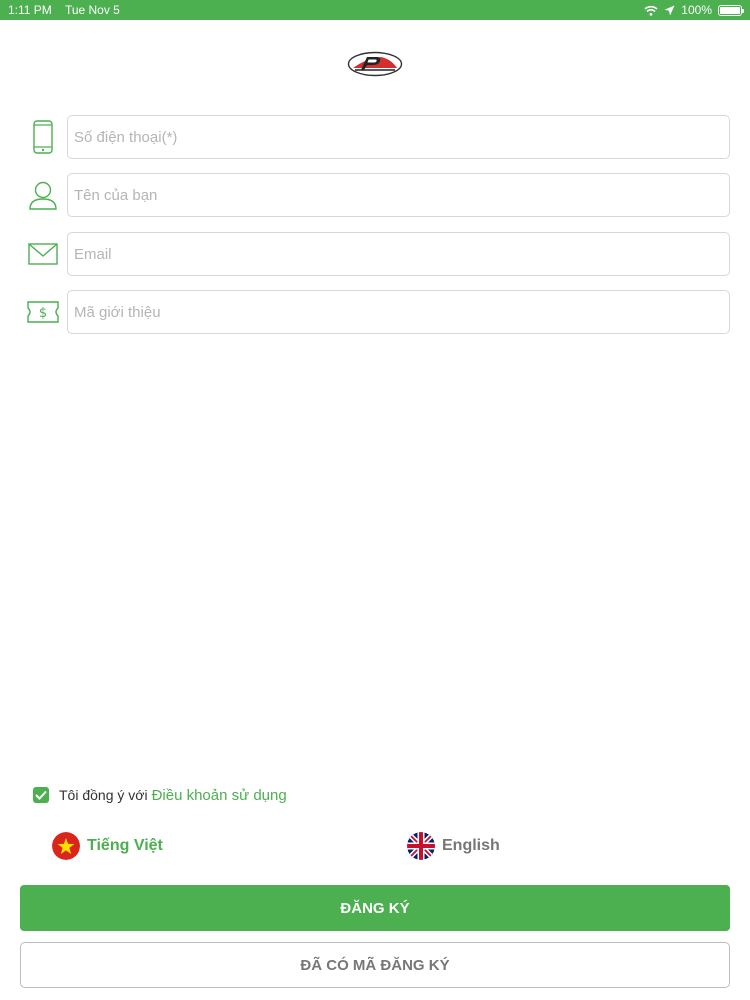 This screenshot has height=1000, width=750. I want to click on name-row, so click(378, 195).